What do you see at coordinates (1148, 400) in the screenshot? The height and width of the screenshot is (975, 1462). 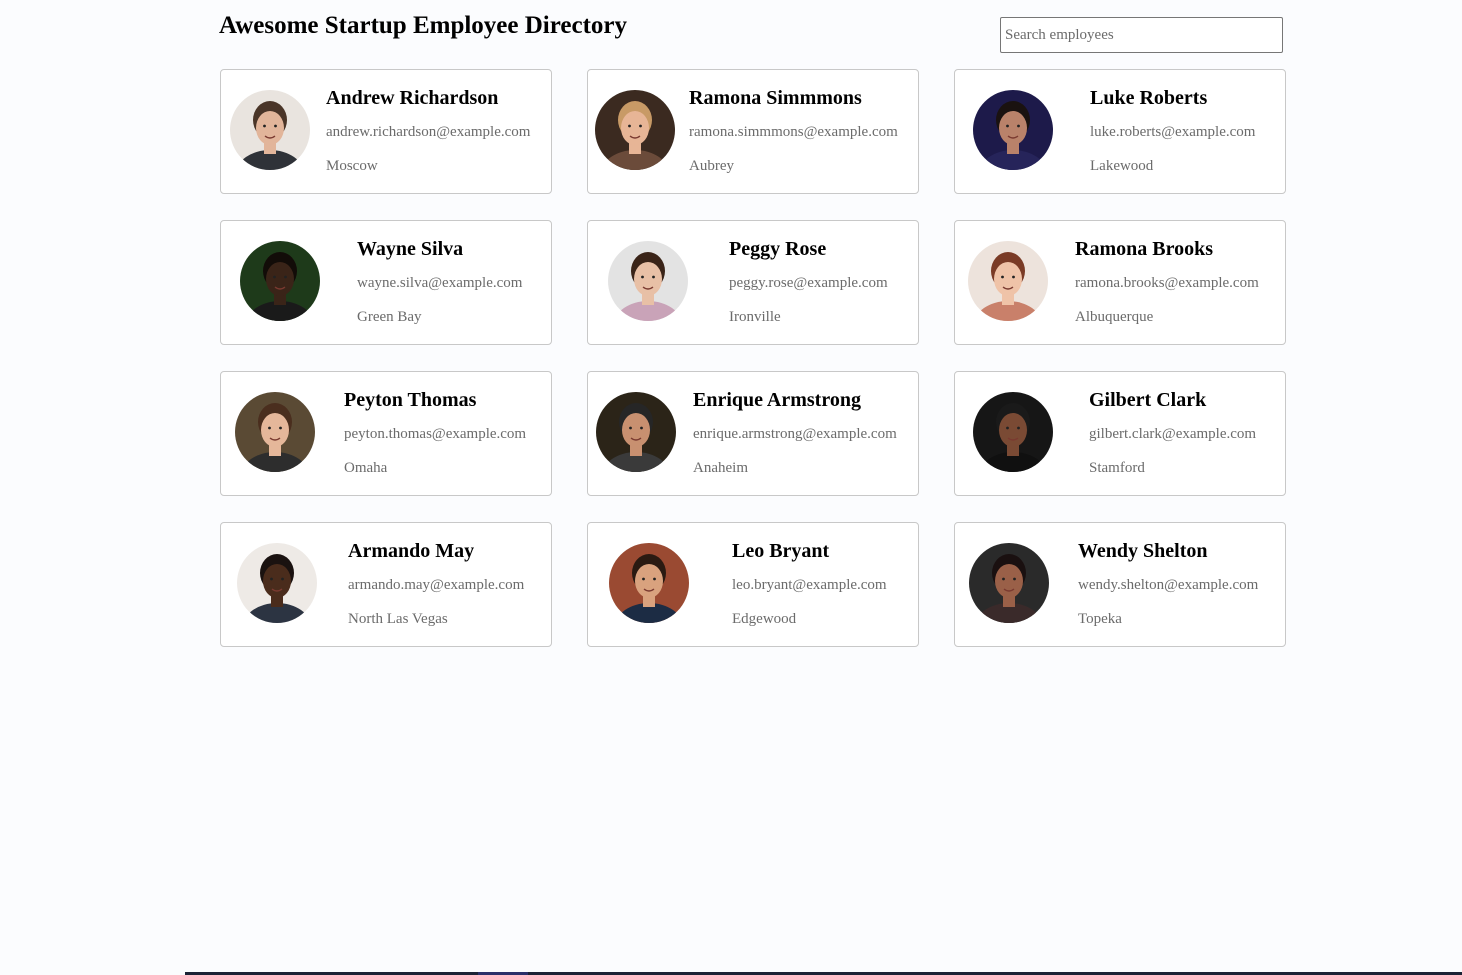 I see `employee-name: Gilbert Clark` at bounding box center [1148, 400].